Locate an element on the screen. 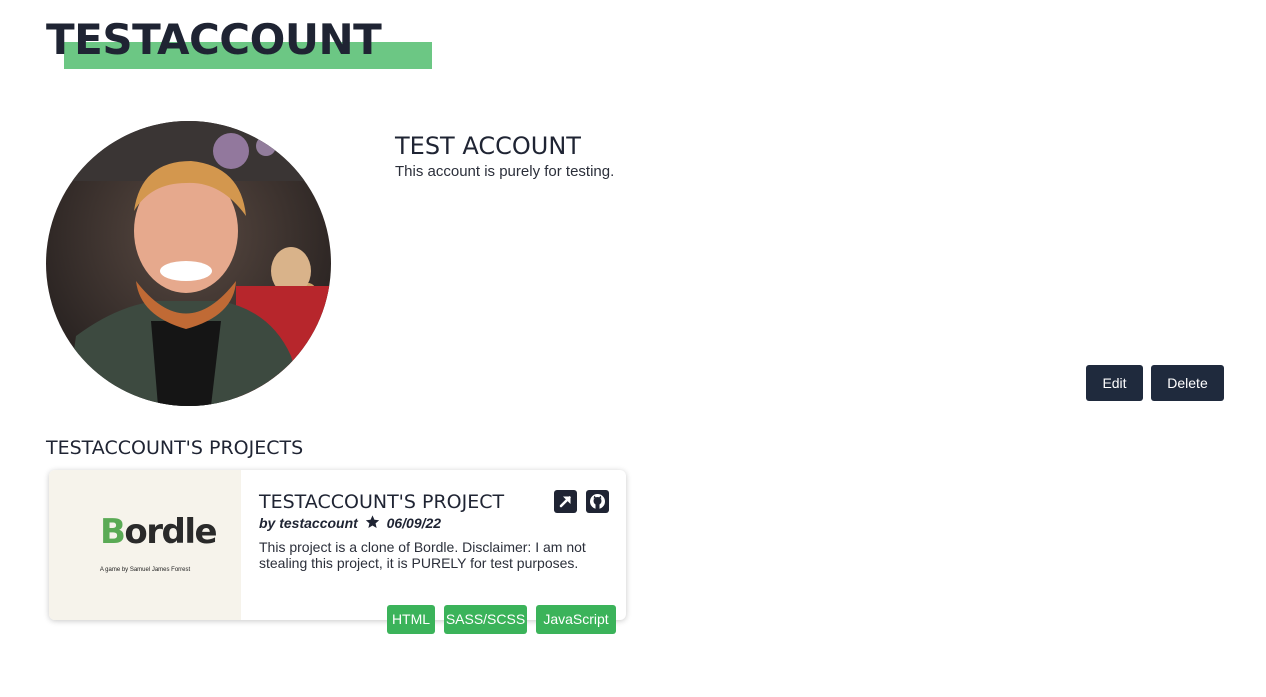 The image size is (1266, 697). avatar is located at coordinates (188, 263).